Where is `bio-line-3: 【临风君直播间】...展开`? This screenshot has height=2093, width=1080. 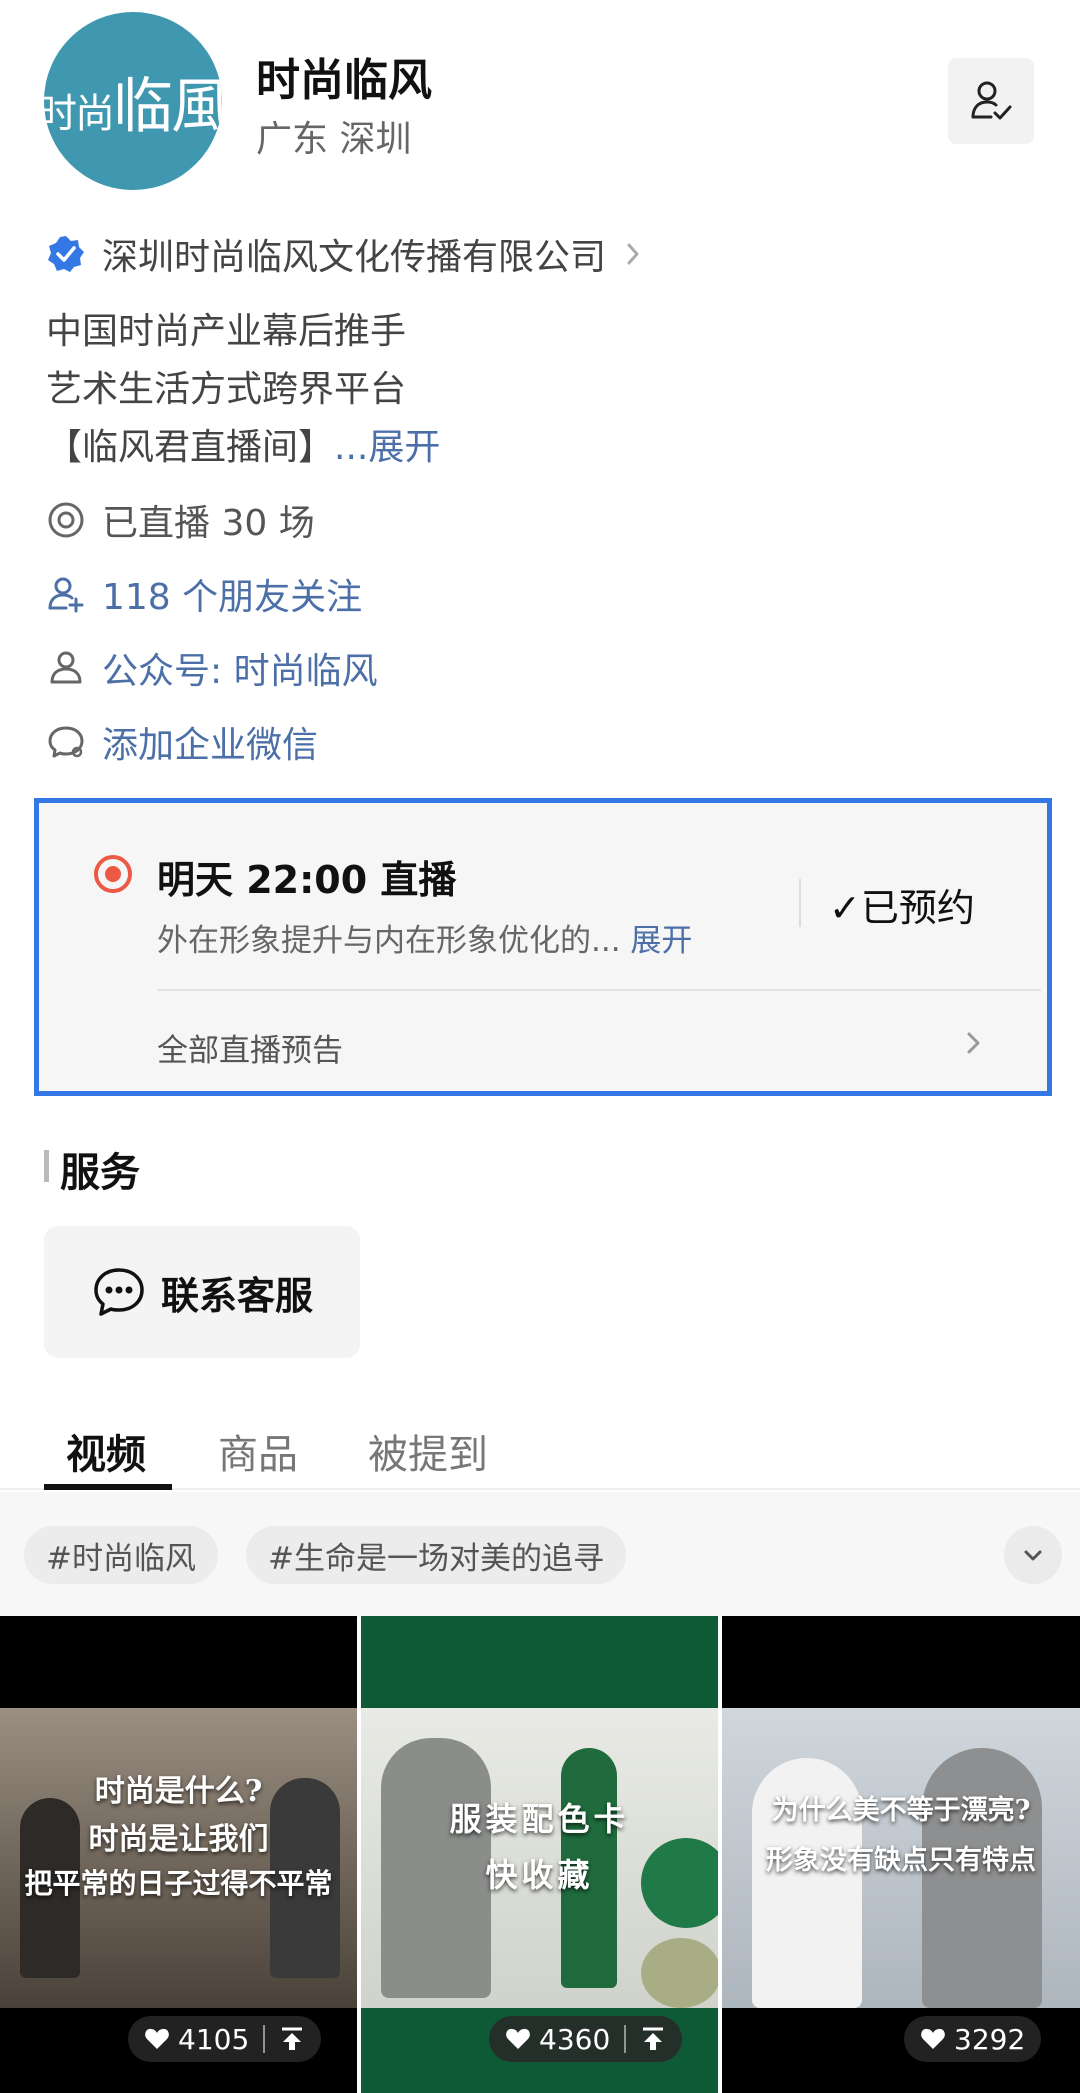 bio-line-3: 【临风君直播间】...展开 is located at coordinates (243, 447).